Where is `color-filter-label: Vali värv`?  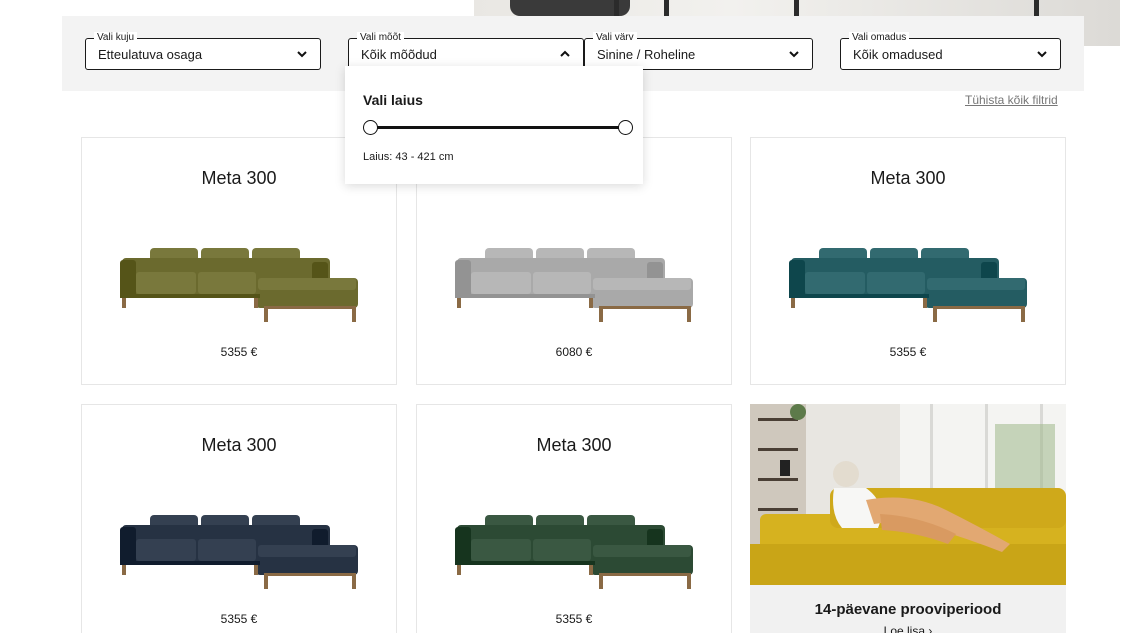
color-filter-label: Vali värv is located at coordinates (615, 38).